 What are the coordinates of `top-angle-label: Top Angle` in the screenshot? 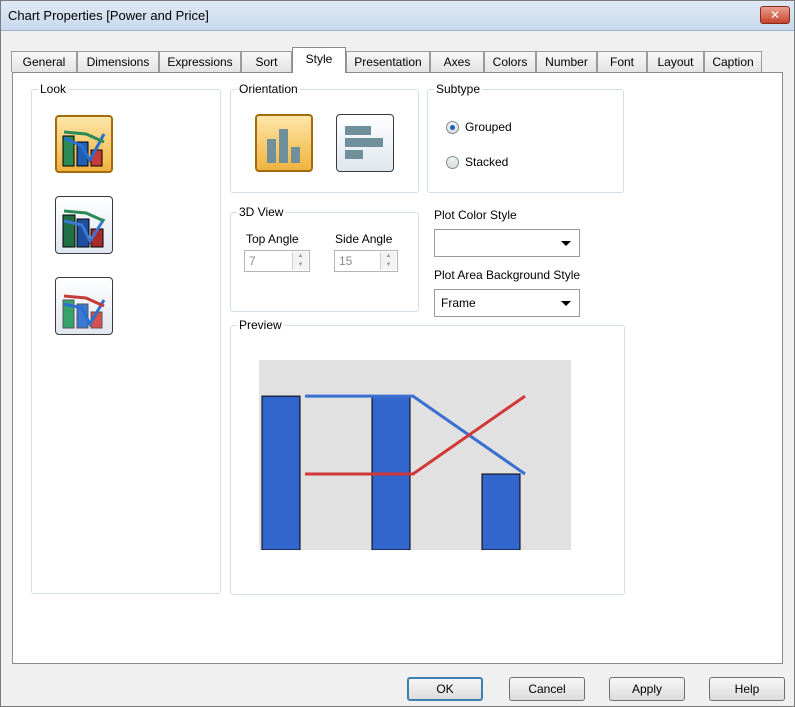 It's located at (272, 239).